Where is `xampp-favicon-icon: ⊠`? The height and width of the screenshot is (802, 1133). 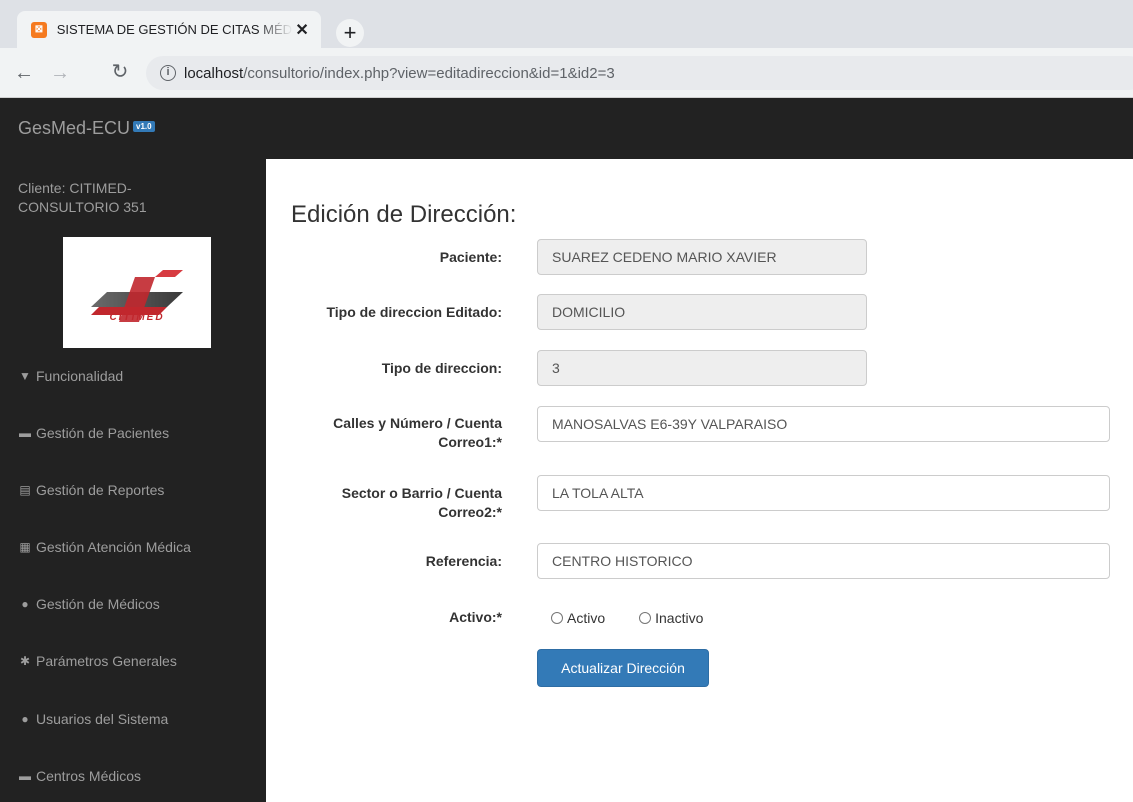 xampp-favicon-icon: ⊠ is located at coordinates (39, 29).